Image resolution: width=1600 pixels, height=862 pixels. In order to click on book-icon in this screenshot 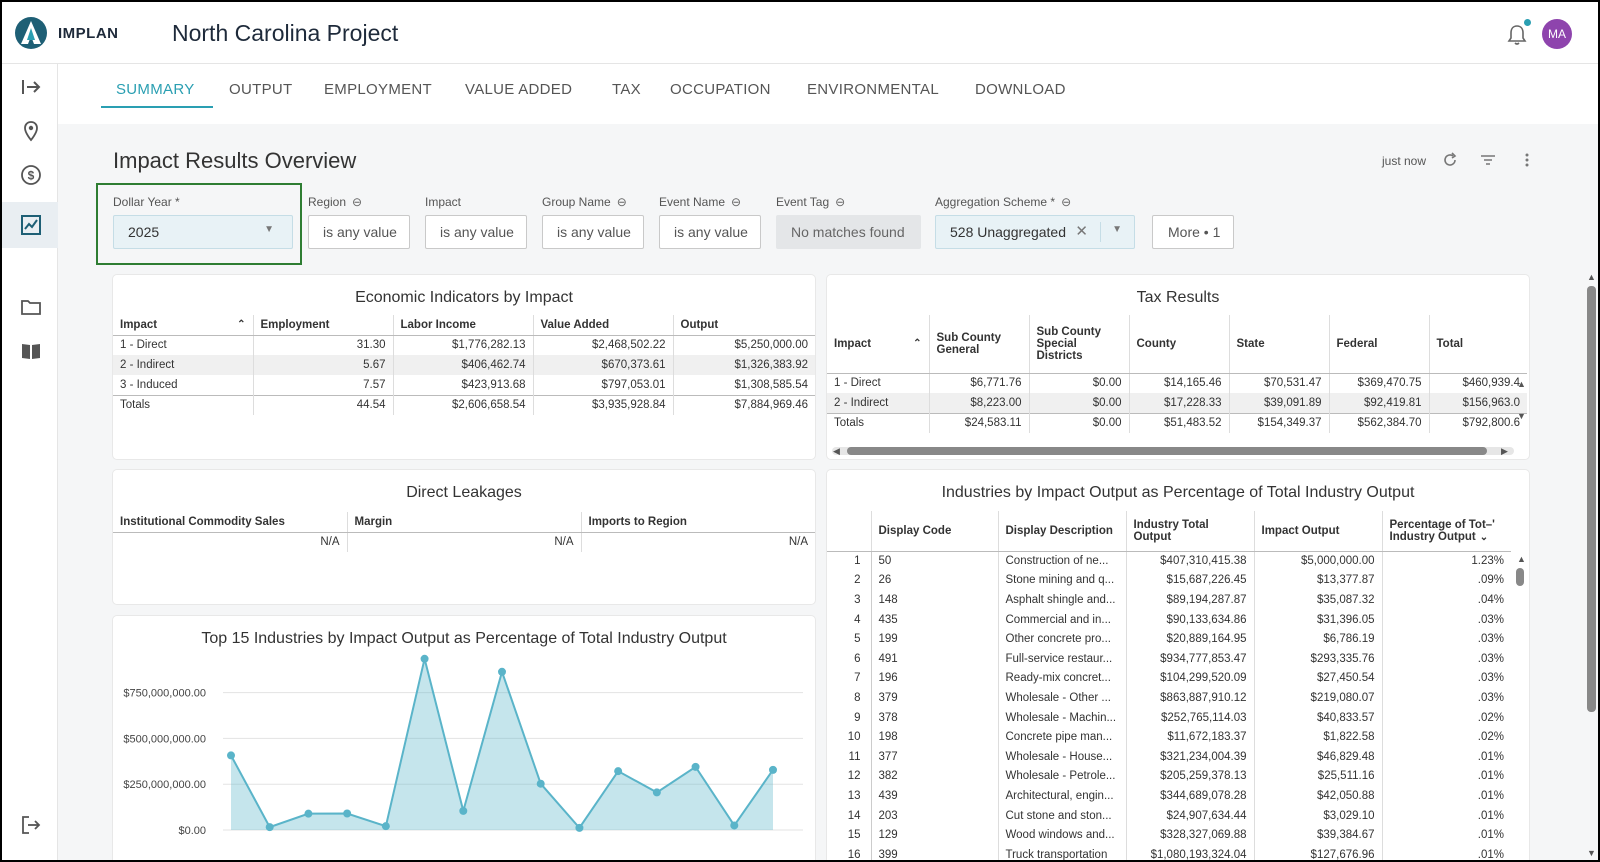, I will do `click(31, 351)`.